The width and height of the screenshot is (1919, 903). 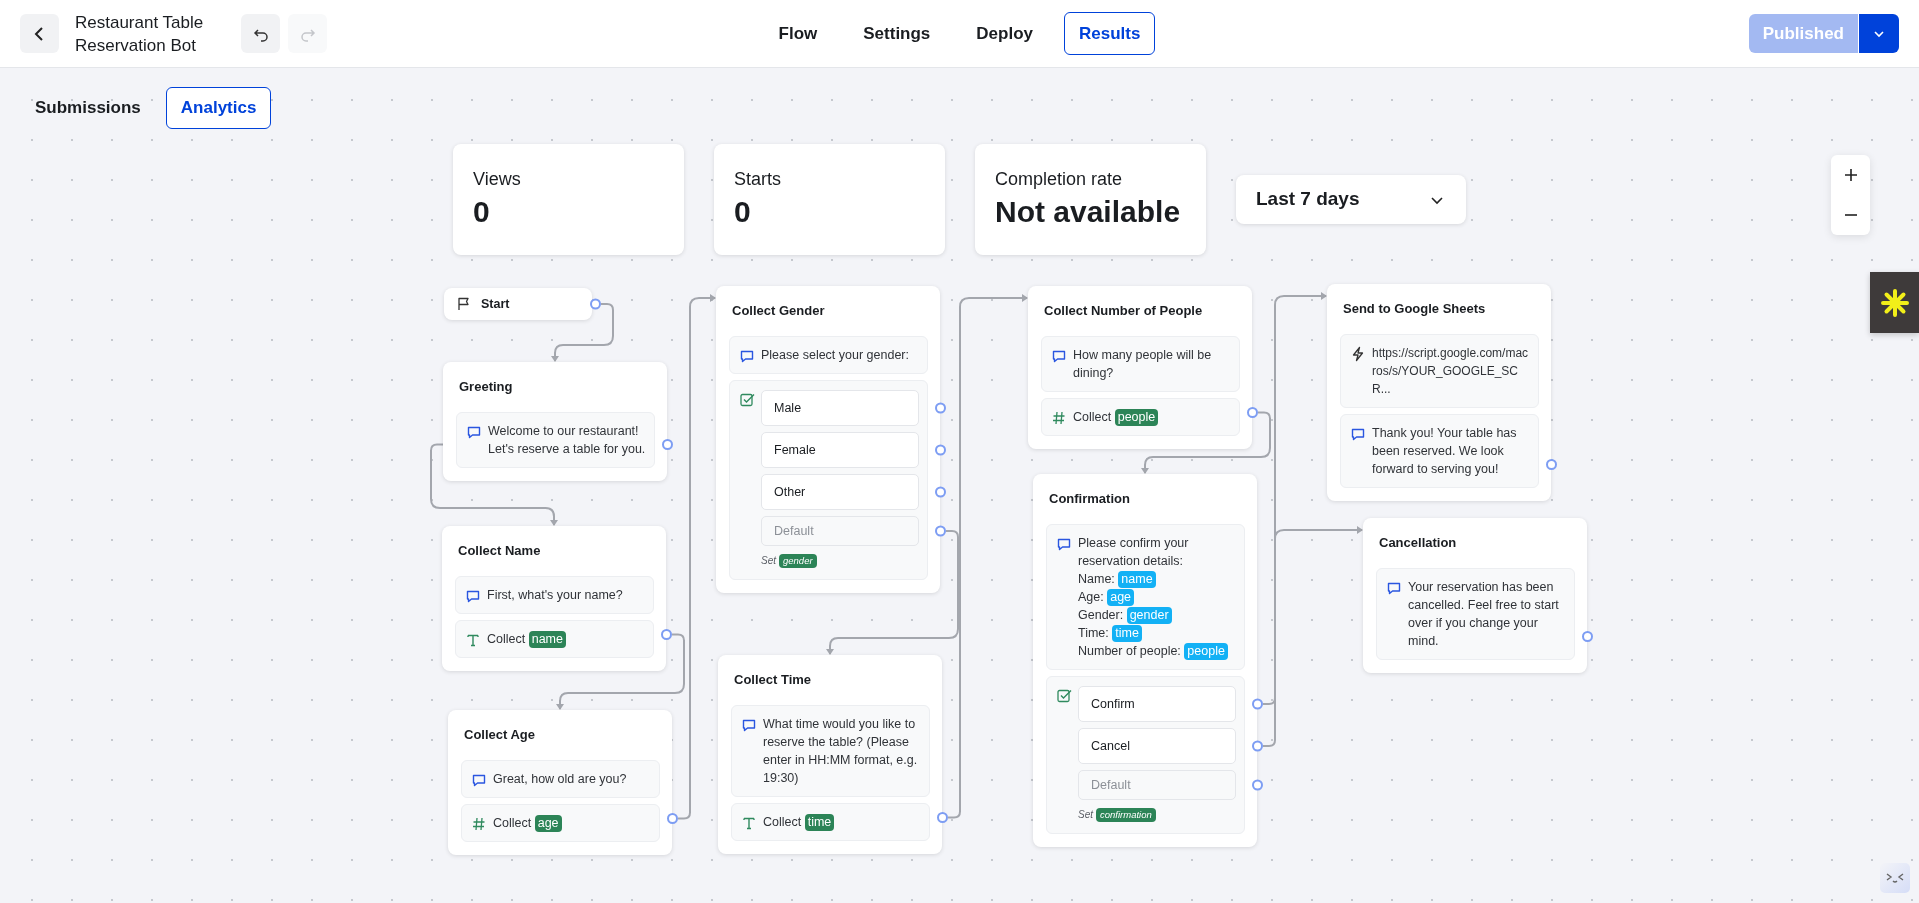 I want to click on message-text: First, what's your name?, so click(x=555, y=595).